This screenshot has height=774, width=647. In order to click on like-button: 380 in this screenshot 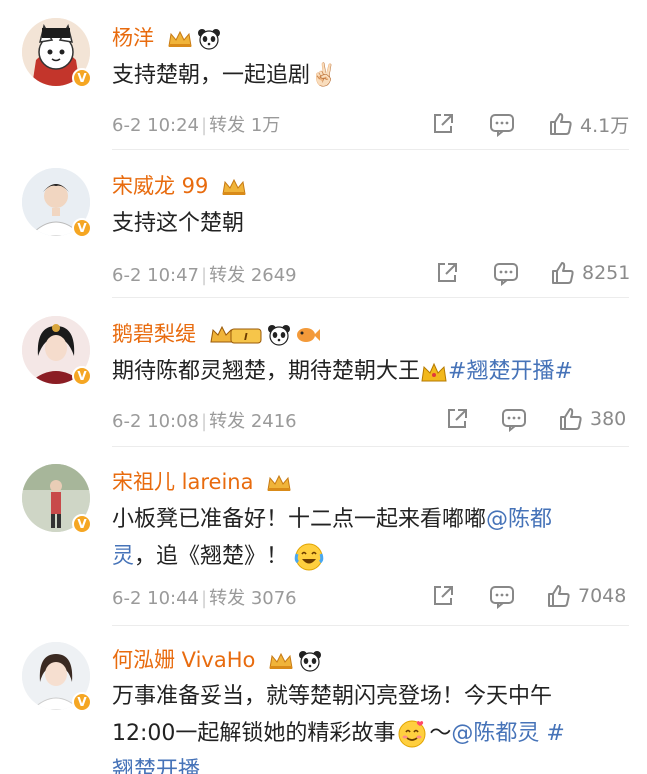, I will do `click(592, 419)`.